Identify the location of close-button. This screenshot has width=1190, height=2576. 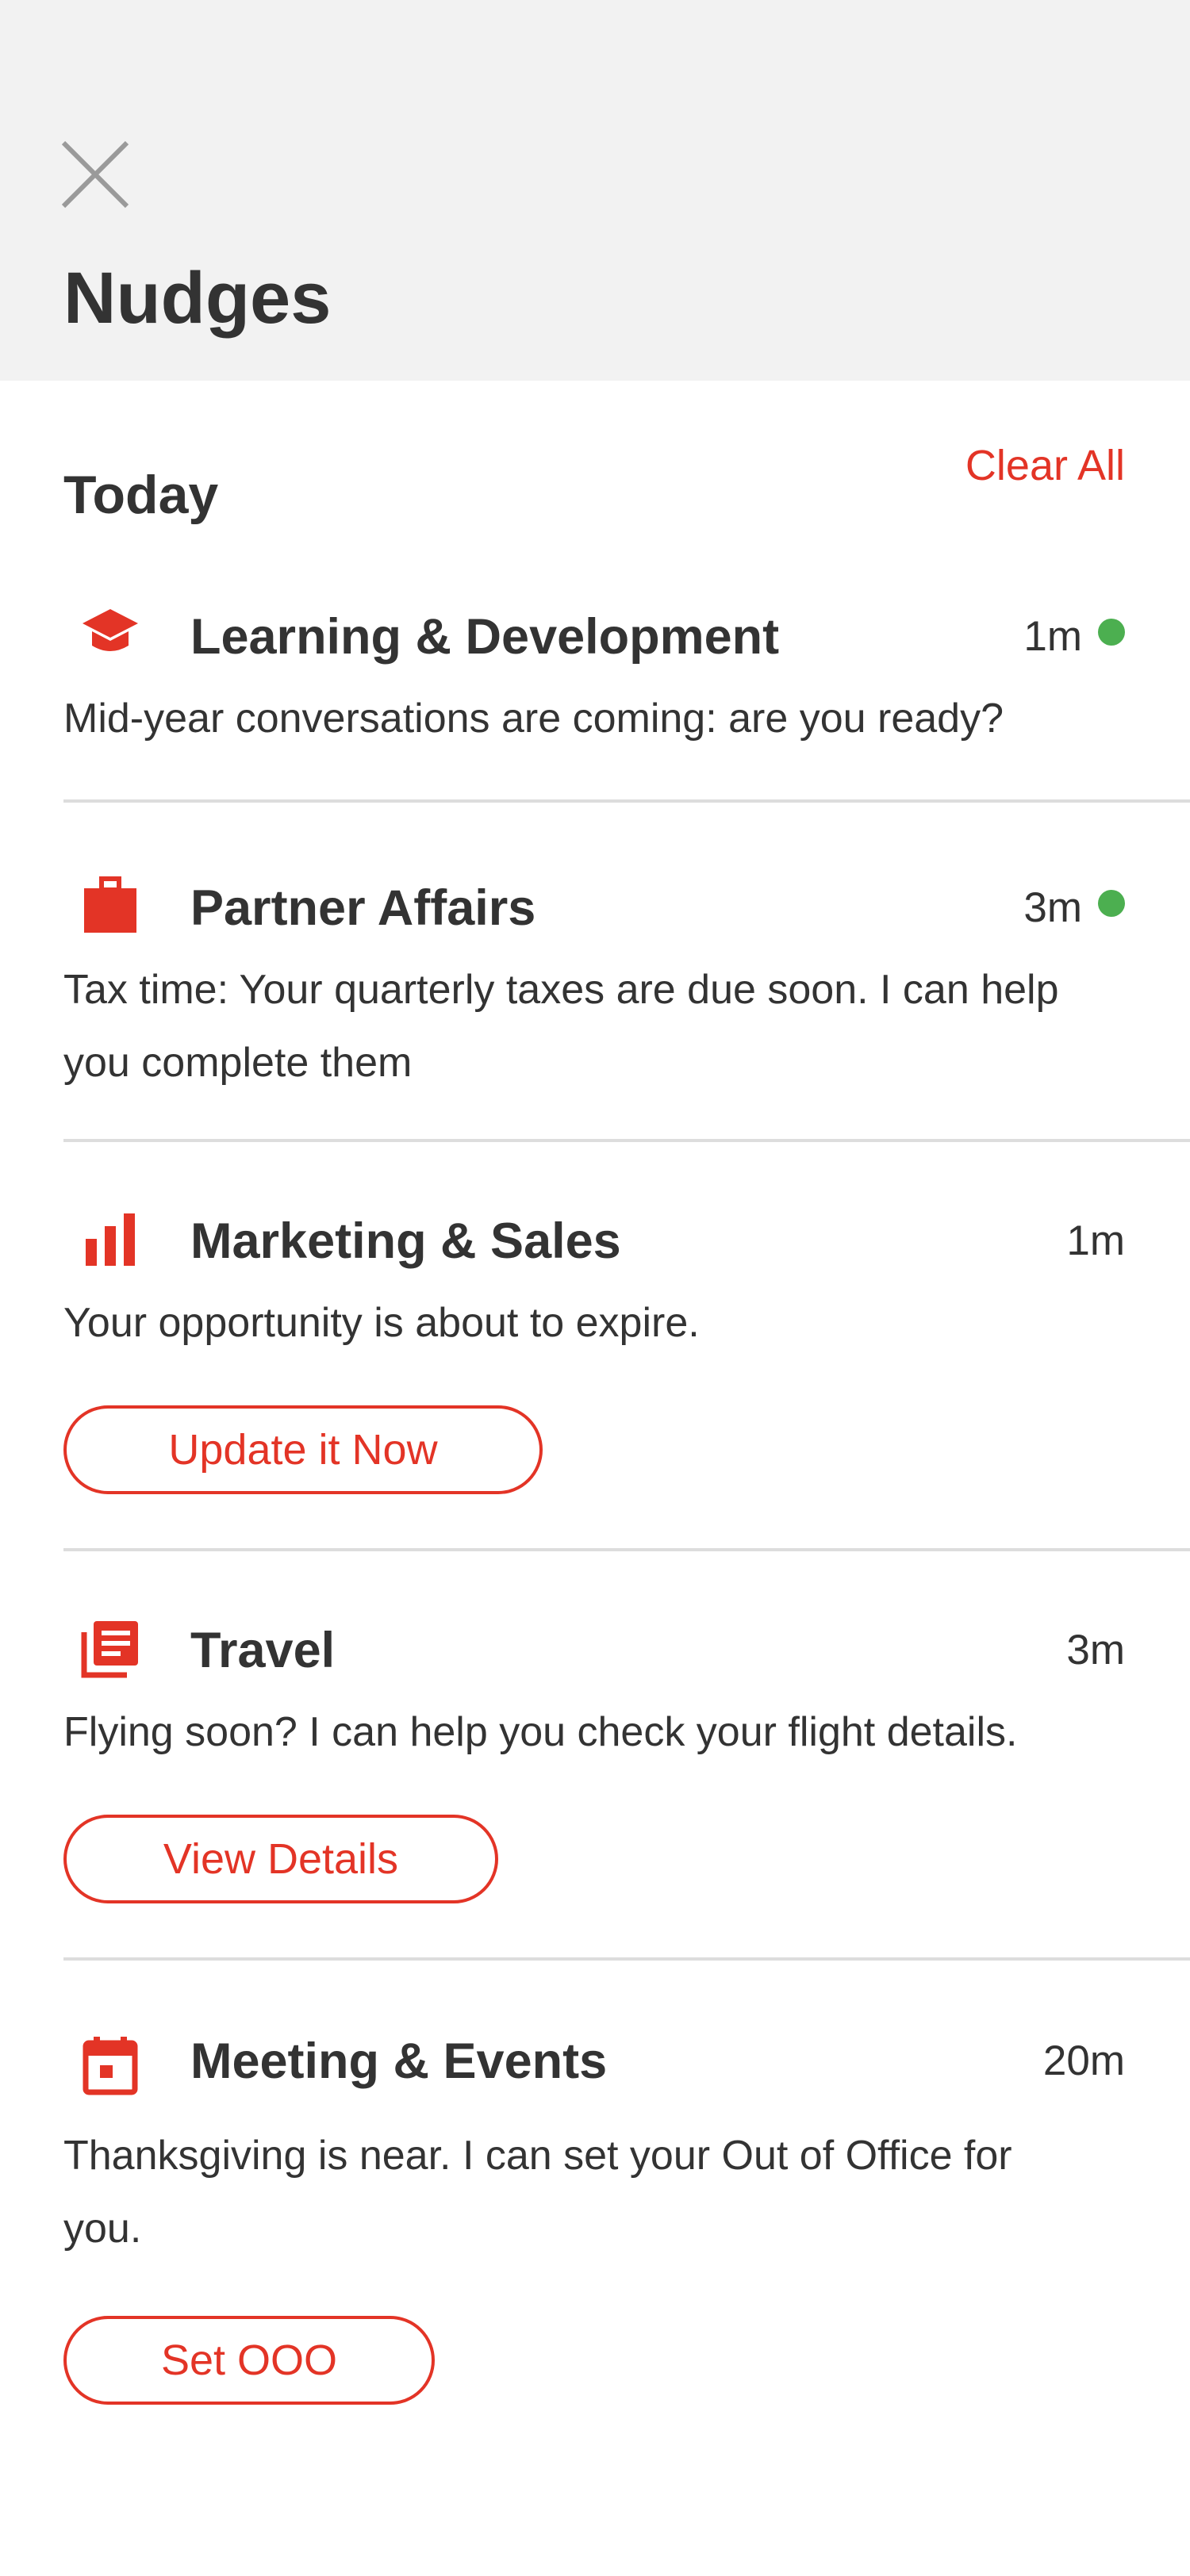
(95, 174).